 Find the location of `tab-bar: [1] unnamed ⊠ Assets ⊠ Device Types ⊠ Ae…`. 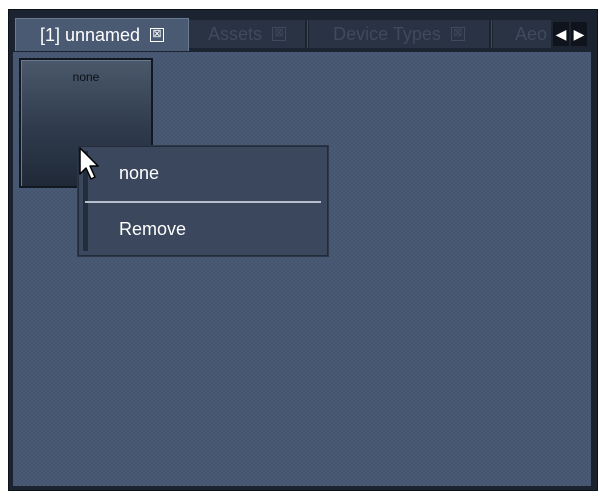

tab-bar: [1] unnamed ⊠ Assets ⊠ Device Types ⊠ Ae… is located at coordinates (302, 33).